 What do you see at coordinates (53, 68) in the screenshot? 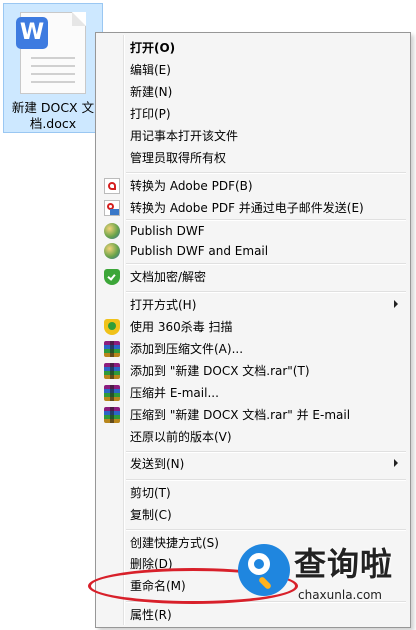
I see `docx-file-icon: W 新建 DOCX 文 档.docx` at bounding box center [53, 68].